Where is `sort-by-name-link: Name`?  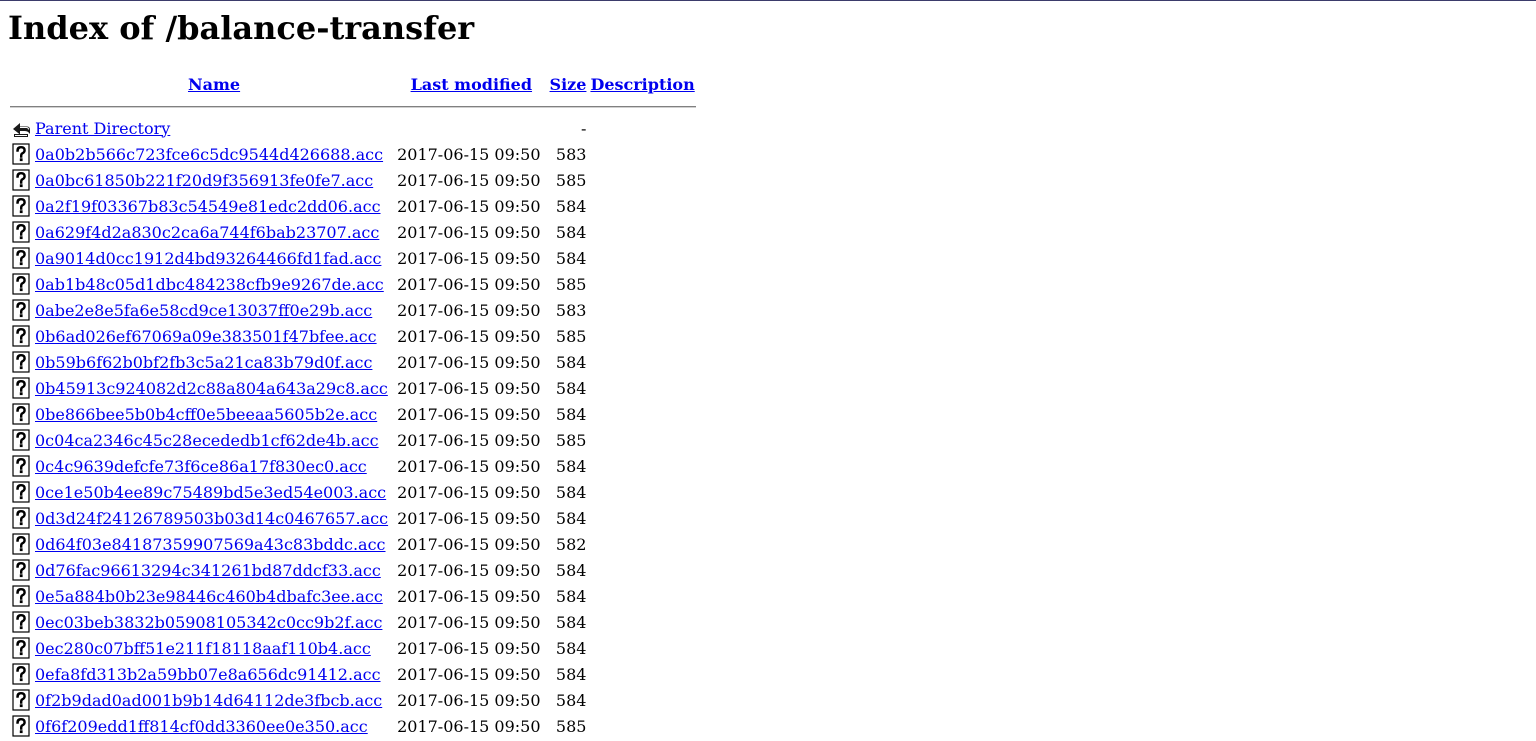
sort-by-name-link: Name is located at coordinates (214, 84).